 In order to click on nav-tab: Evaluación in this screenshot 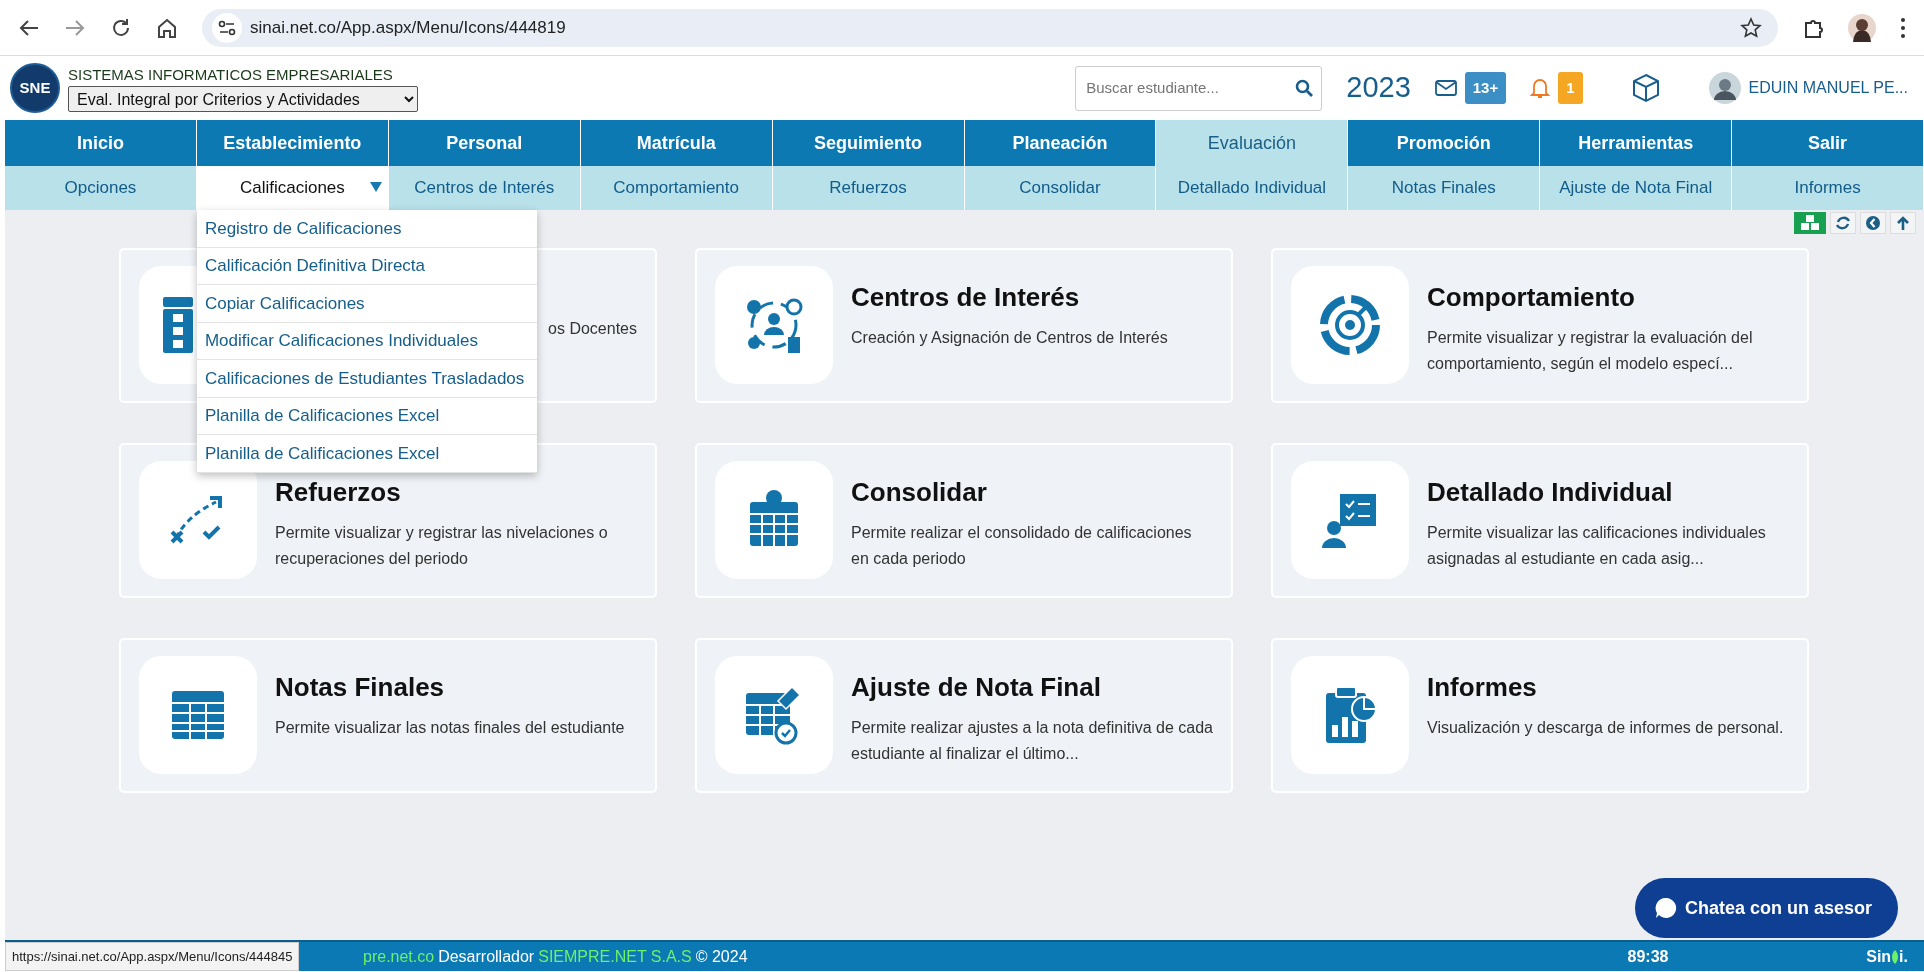, I will do `click(1252, 143)`.